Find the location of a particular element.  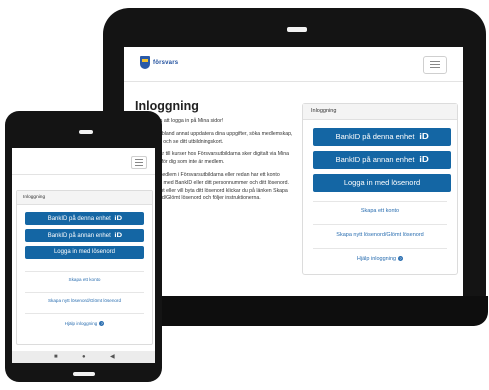

home-icon: ● is located at coordinates (84, 357).